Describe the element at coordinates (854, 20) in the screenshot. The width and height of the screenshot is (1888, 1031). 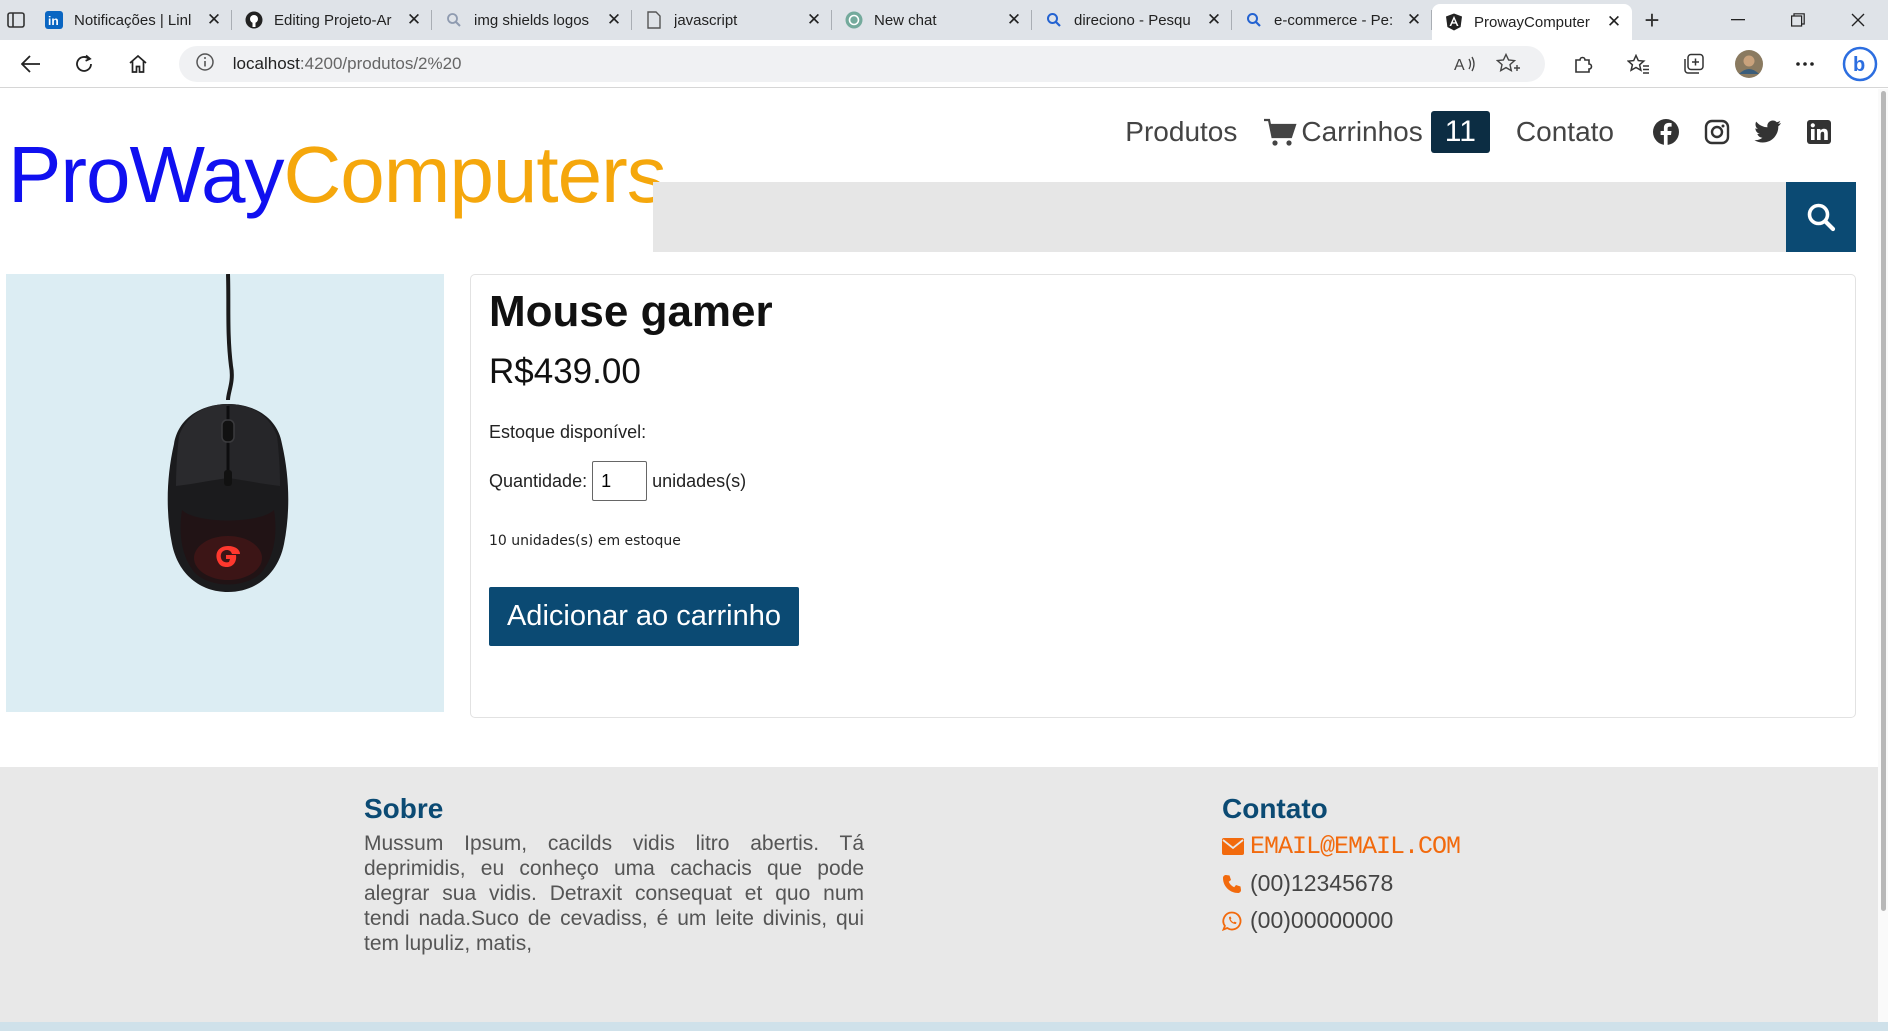
I see `chatgpt-icon` at that location.